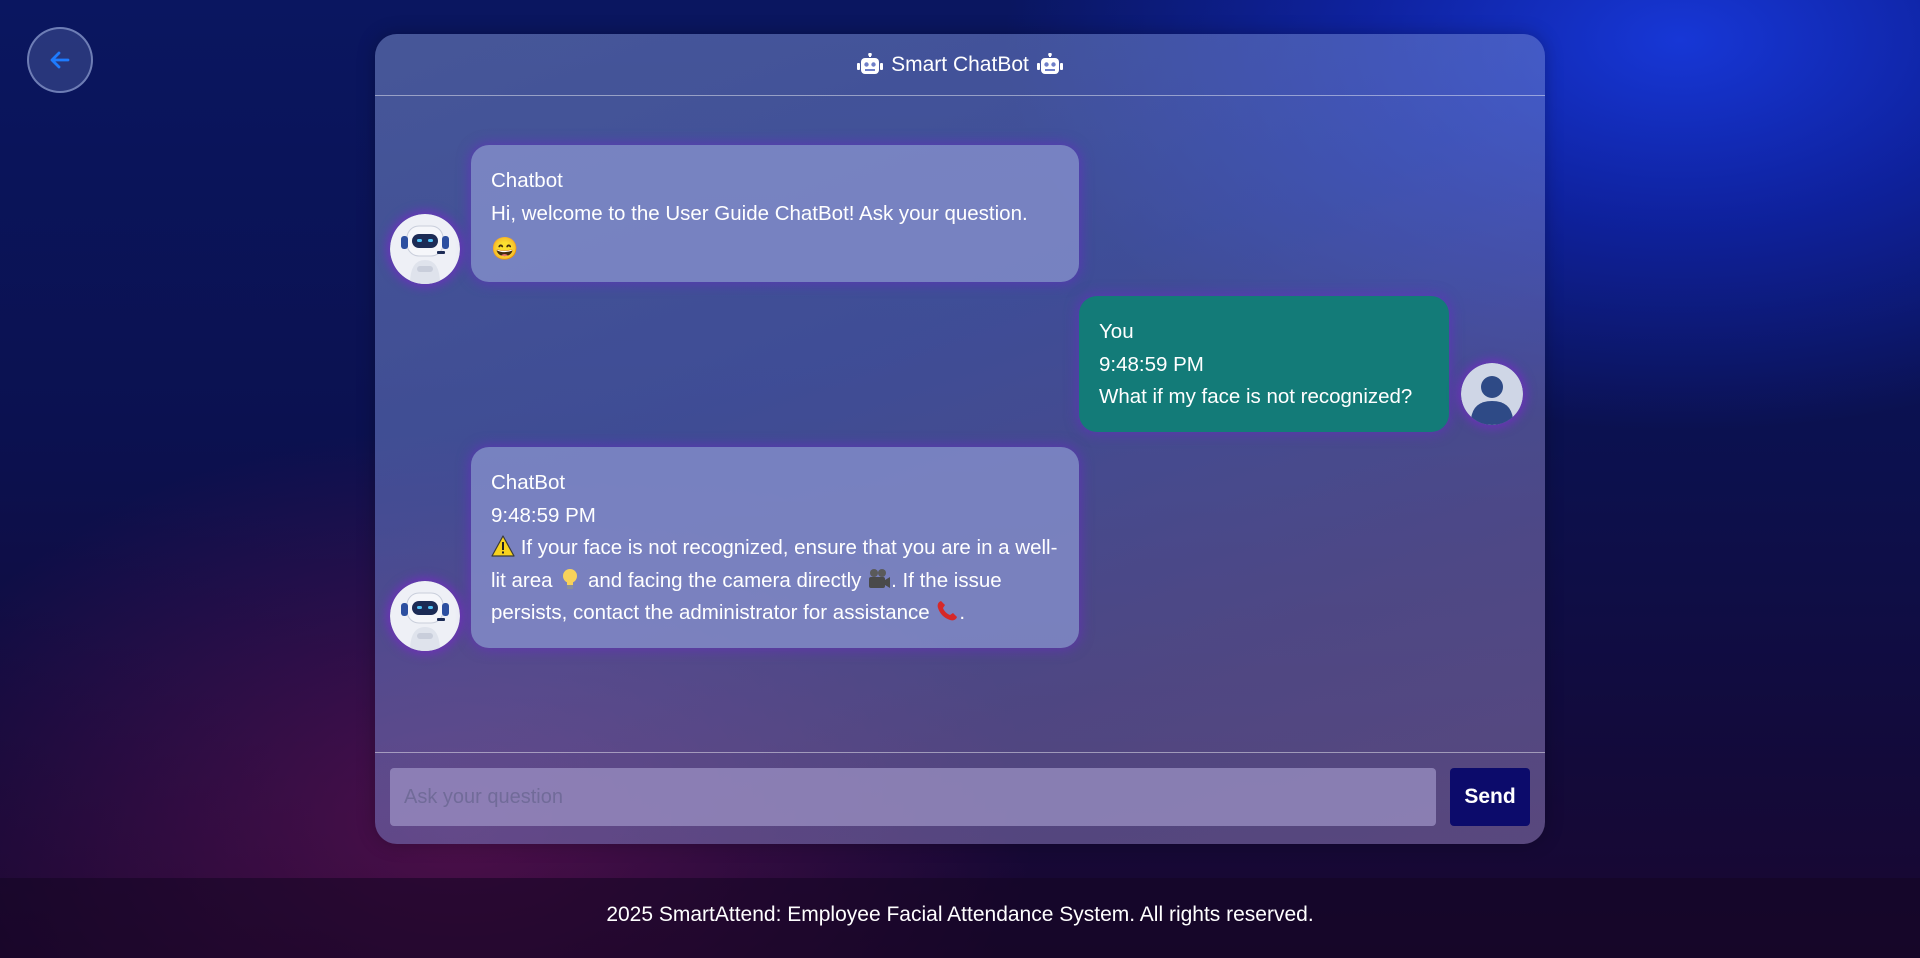 This screenshot has width=1920, height=958. Describe the element at coordinates (528, 482) in the screenshot. I see `message-sender: ChatBot` at that location.